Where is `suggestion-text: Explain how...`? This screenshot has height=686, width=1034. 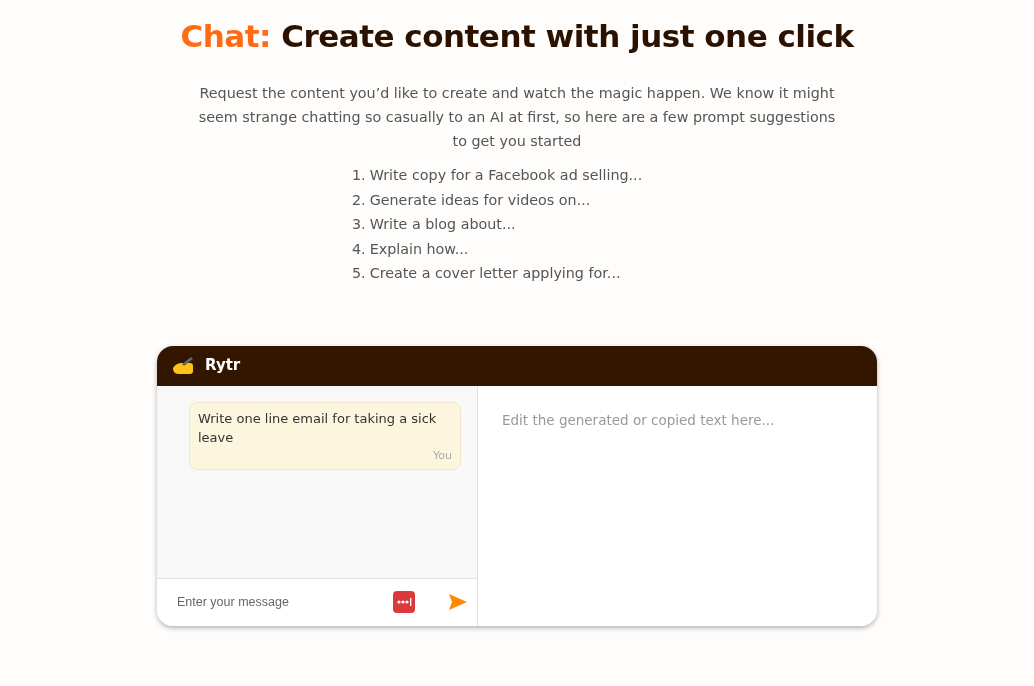 suggestion-text: Explain how... is located at coordinates (419, 249).